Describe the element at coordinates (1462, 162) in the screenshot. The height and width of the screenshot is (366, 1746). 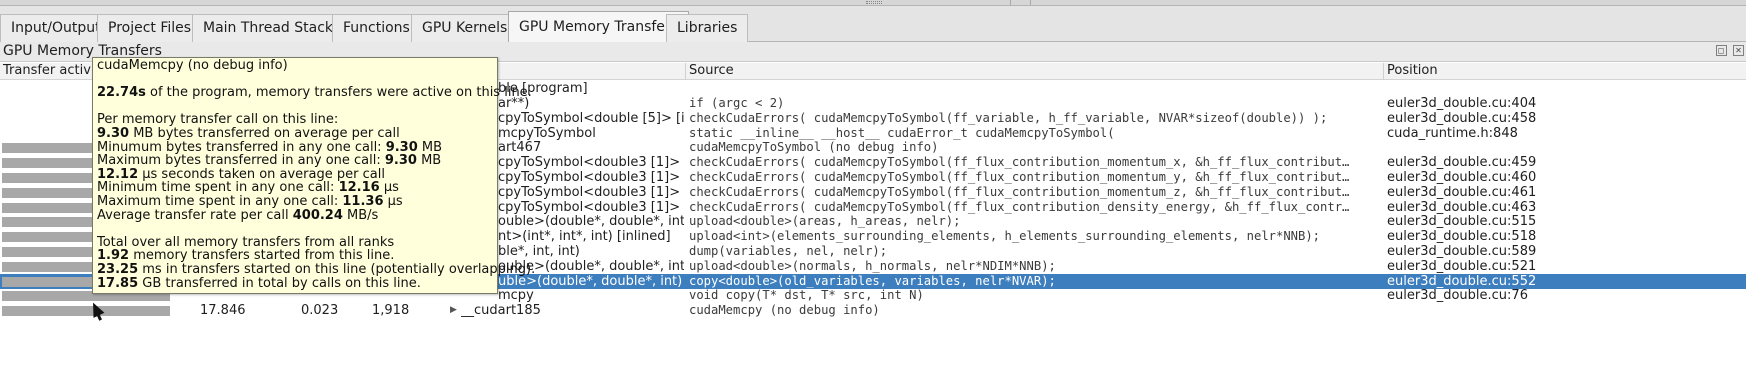
I see `position-cell: euler3d_double.cu:459` at that location.